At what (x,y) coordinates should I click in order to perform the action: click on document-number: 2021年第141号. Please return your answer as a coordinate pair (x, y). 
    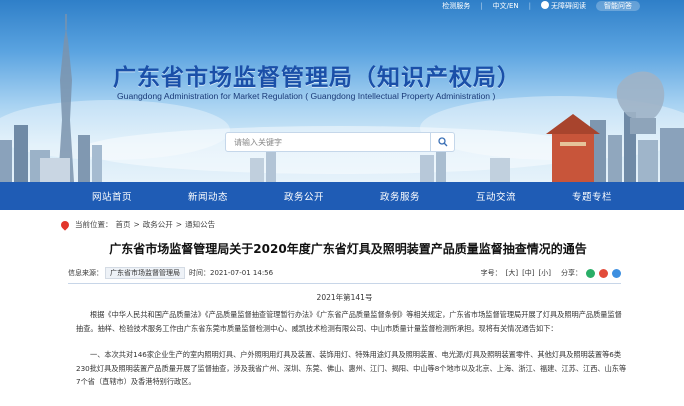
    Looking at the image, I should click on (344, 297).